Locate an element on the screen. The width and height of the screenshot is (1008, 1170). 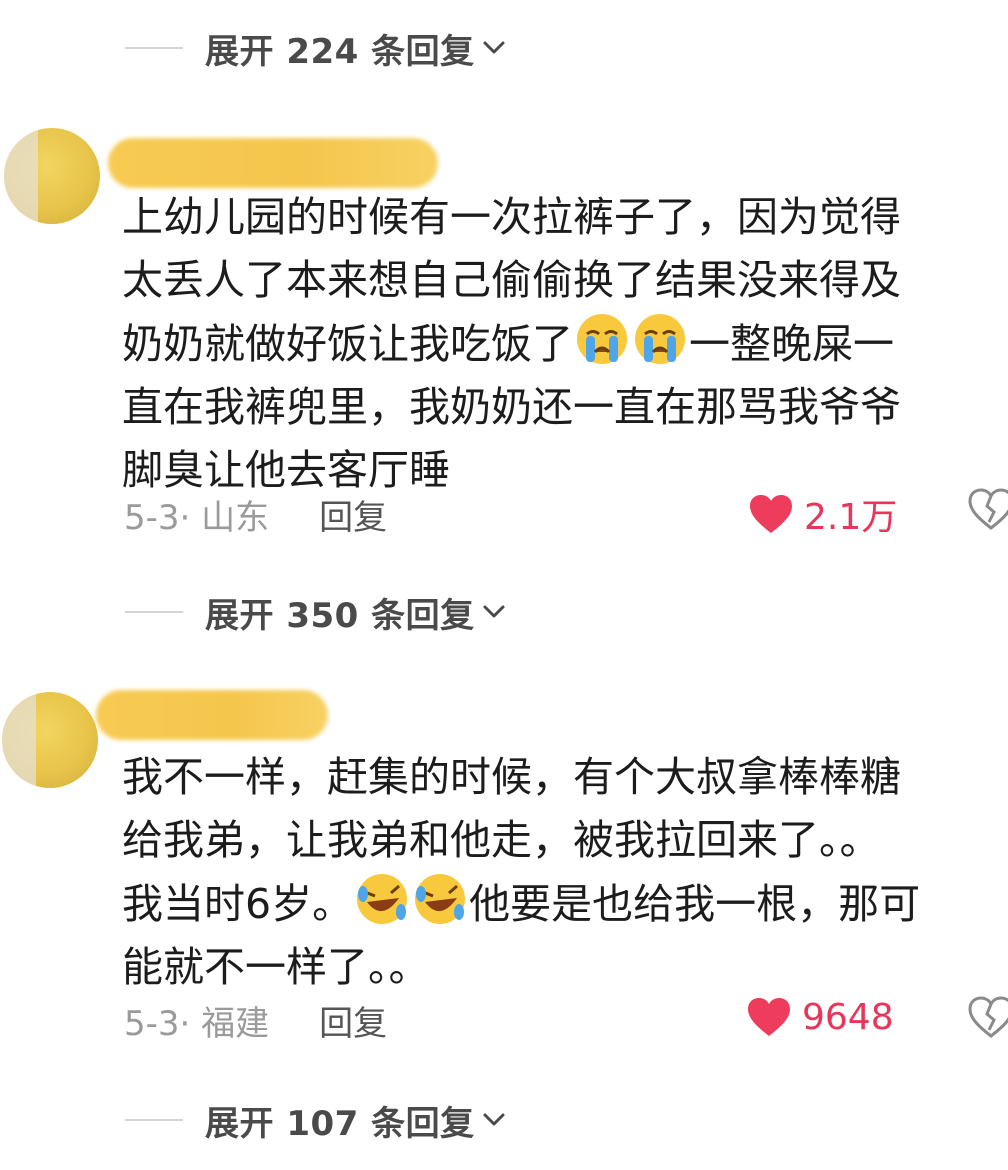
expand-replies-350: 展开 350 条回复 is located at coordinates (317, 613).